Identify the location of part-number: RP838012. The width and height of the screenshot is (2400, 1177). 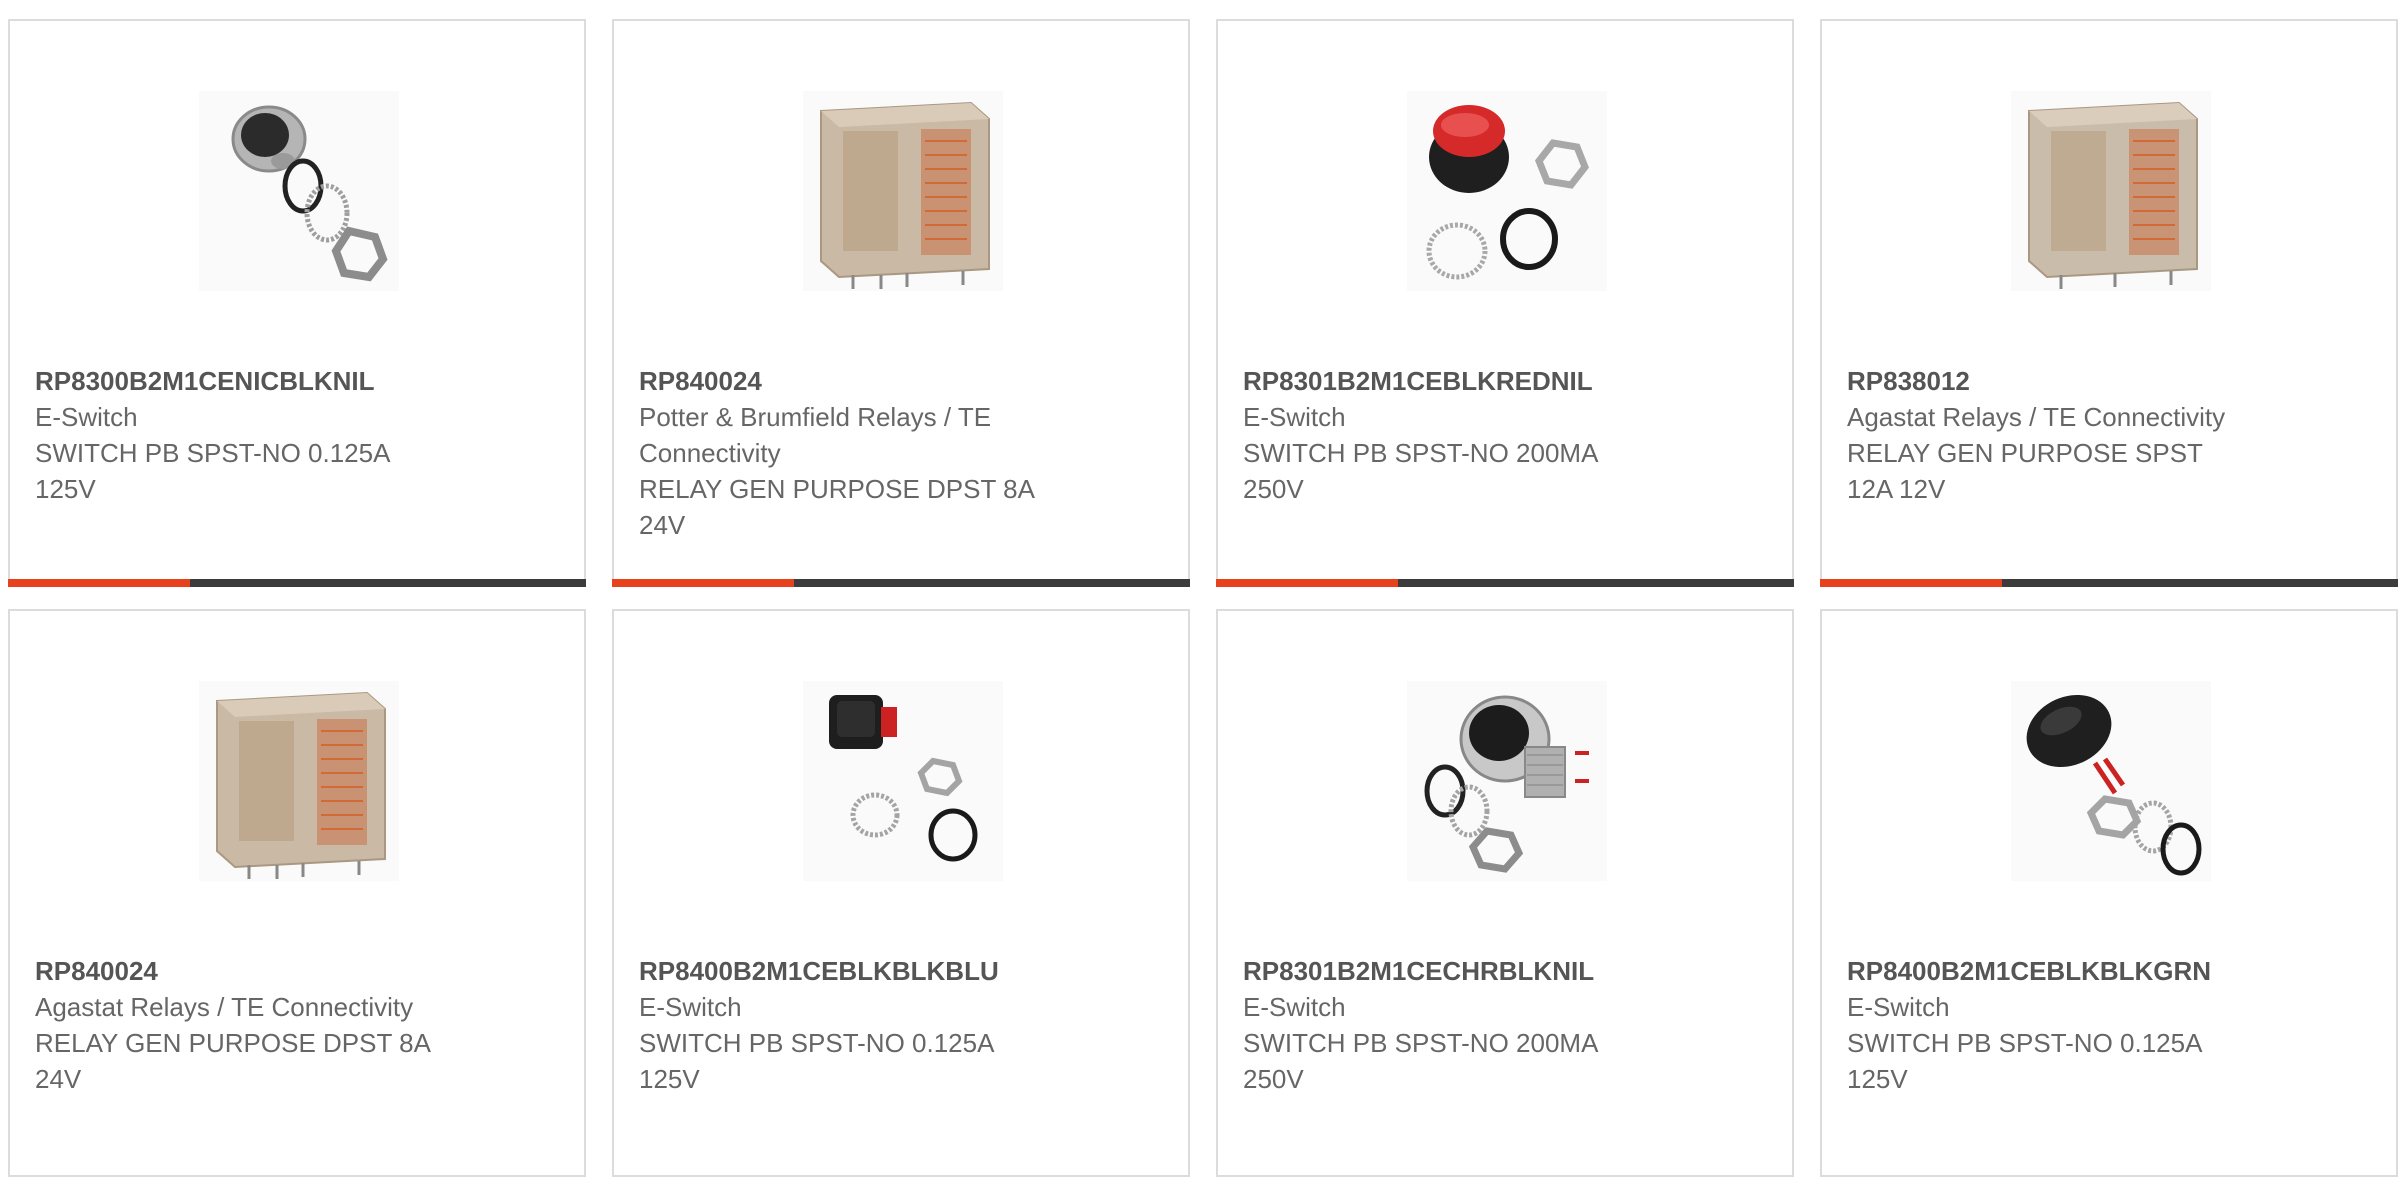
(2115, 381).